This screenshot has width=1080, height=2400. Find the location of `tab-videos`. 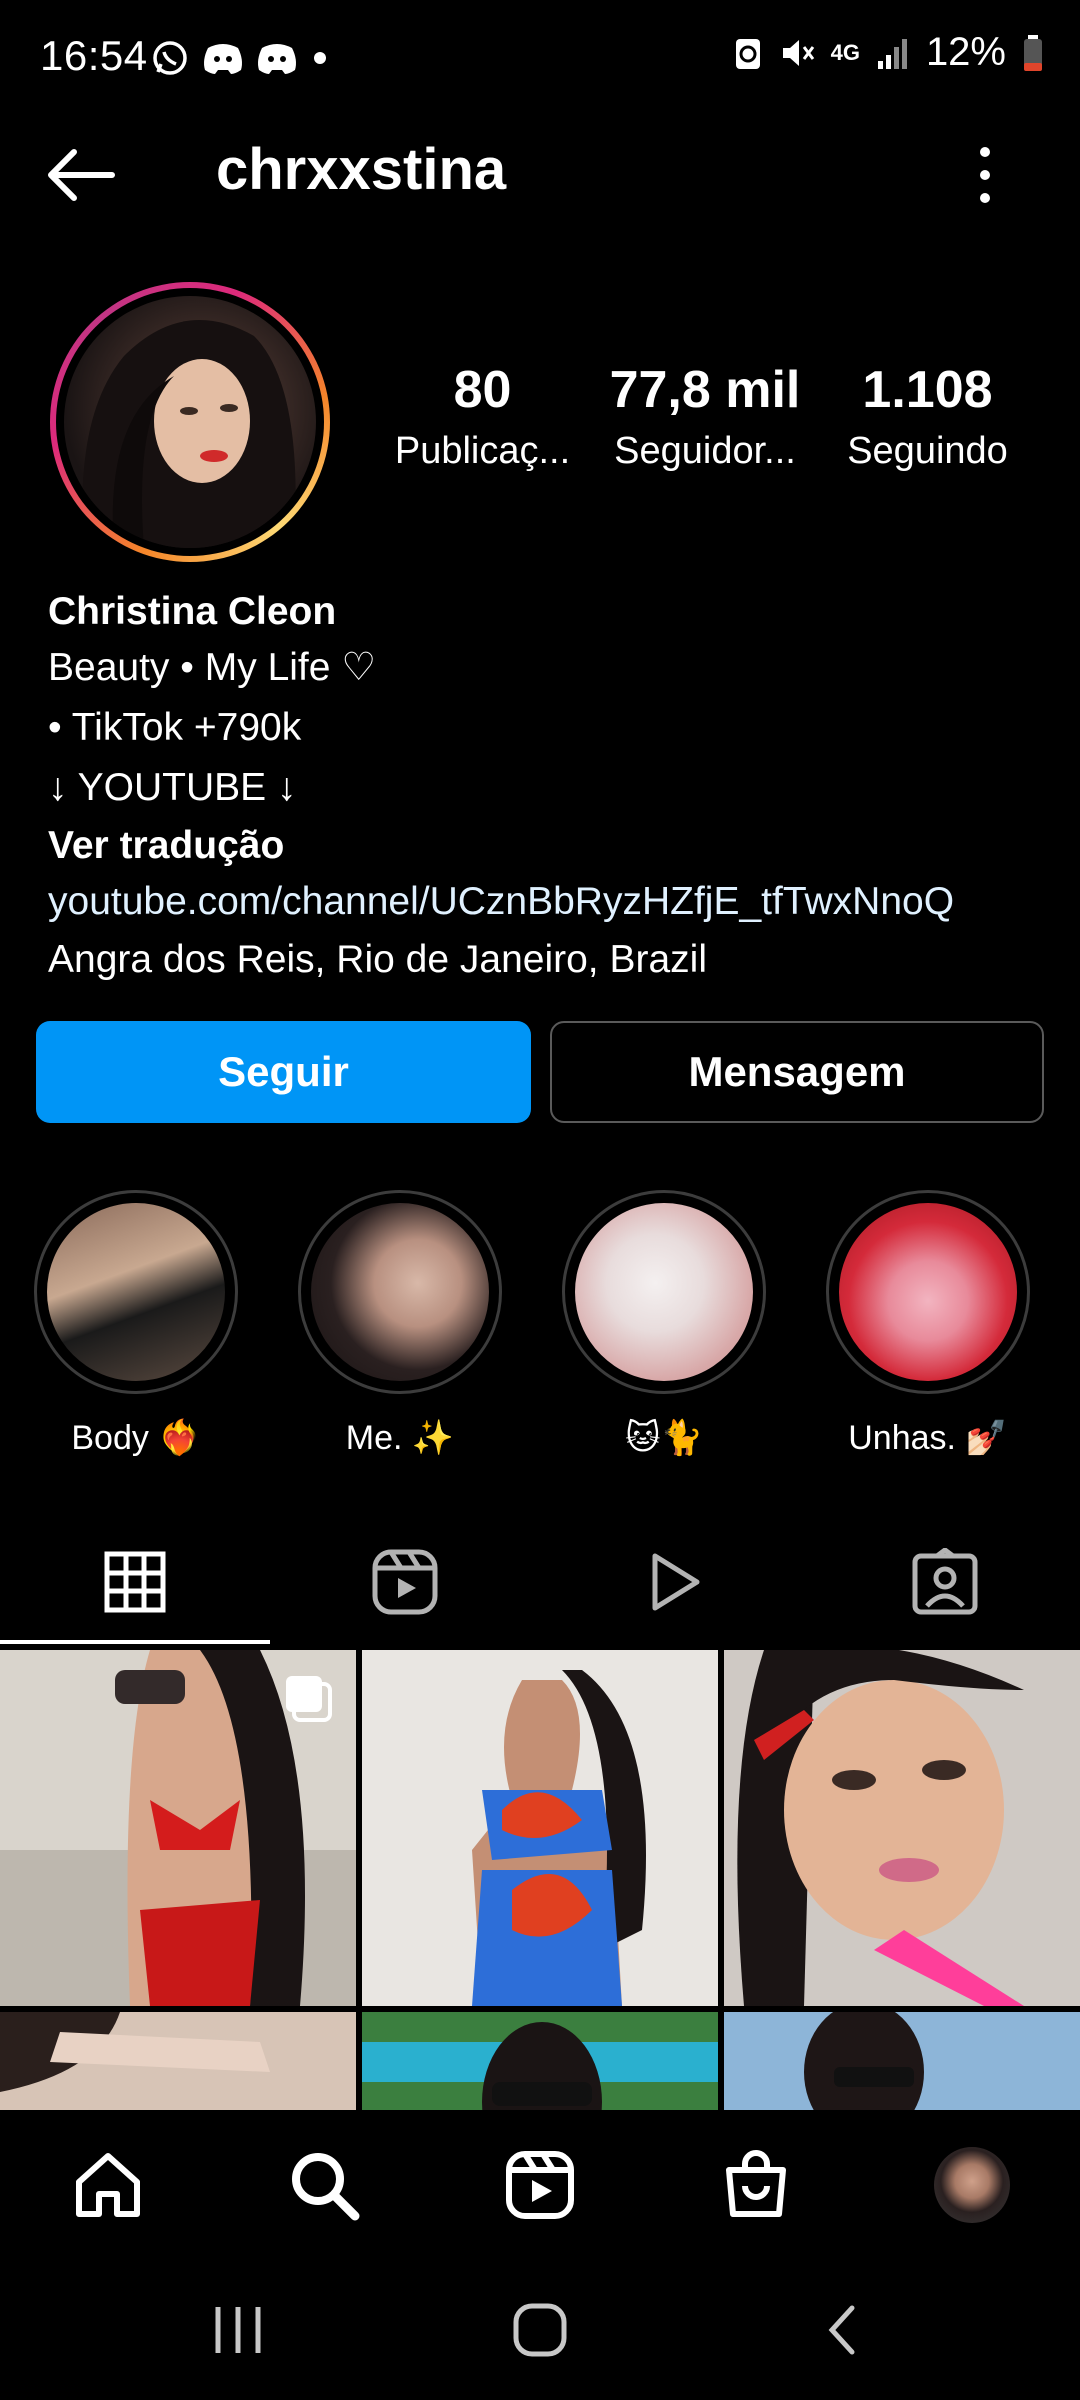

tab-videos is located at coordinates (675, 1582).